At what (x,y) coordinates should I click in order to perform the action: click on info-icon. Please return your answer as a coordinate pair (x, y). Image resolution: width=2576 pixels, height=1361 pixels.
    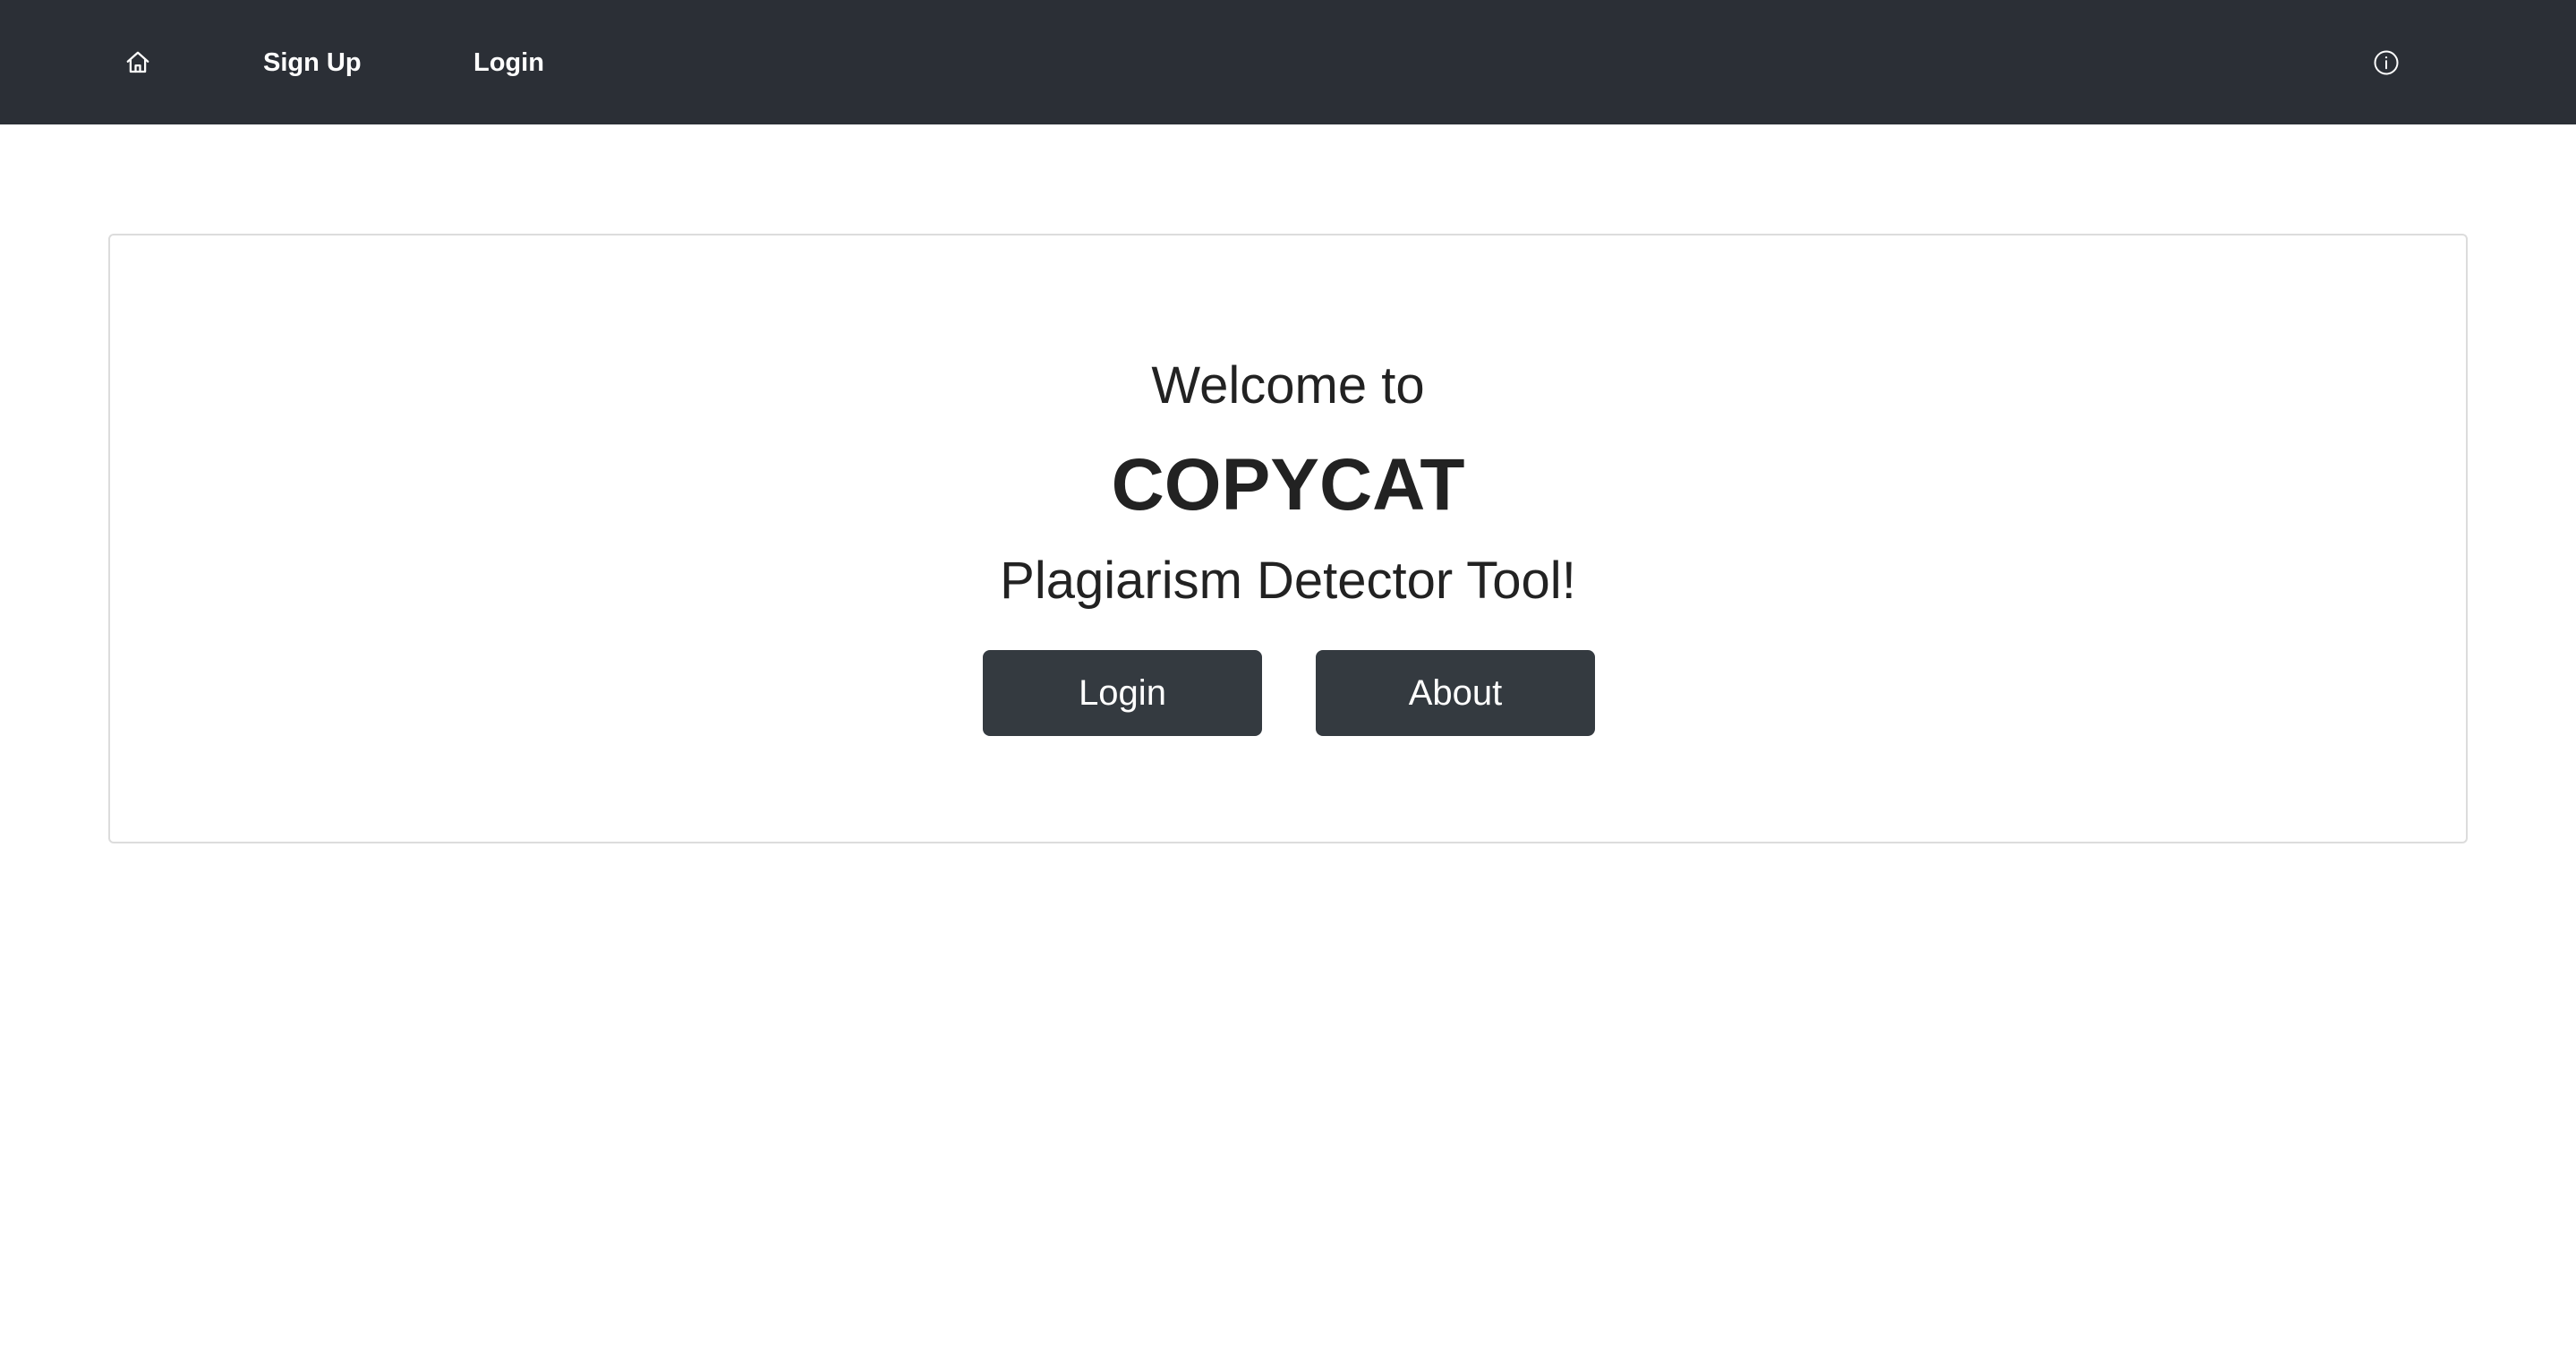
    Looking at the image, I should click on (2386, 62).